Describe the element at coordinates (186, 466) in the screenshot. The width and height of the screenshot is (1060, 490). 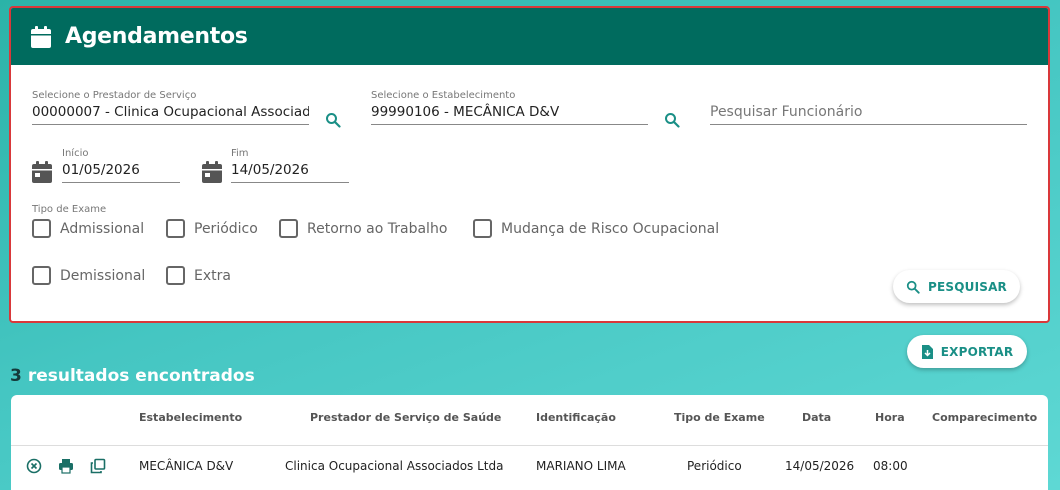
I see `cell-estabelecimento: MECÂNICA D&V` at that location.